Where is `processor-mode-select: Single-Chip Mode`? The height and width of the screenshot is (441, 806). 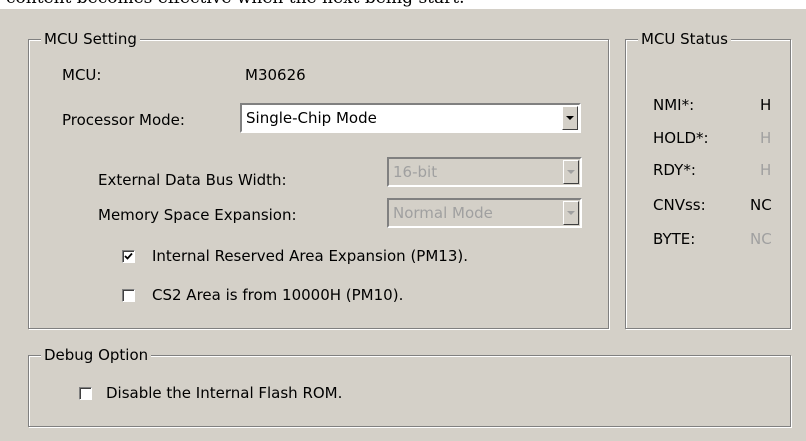 processor-mode-select: Single-Chip Mode is located at coordinates (410, 118).